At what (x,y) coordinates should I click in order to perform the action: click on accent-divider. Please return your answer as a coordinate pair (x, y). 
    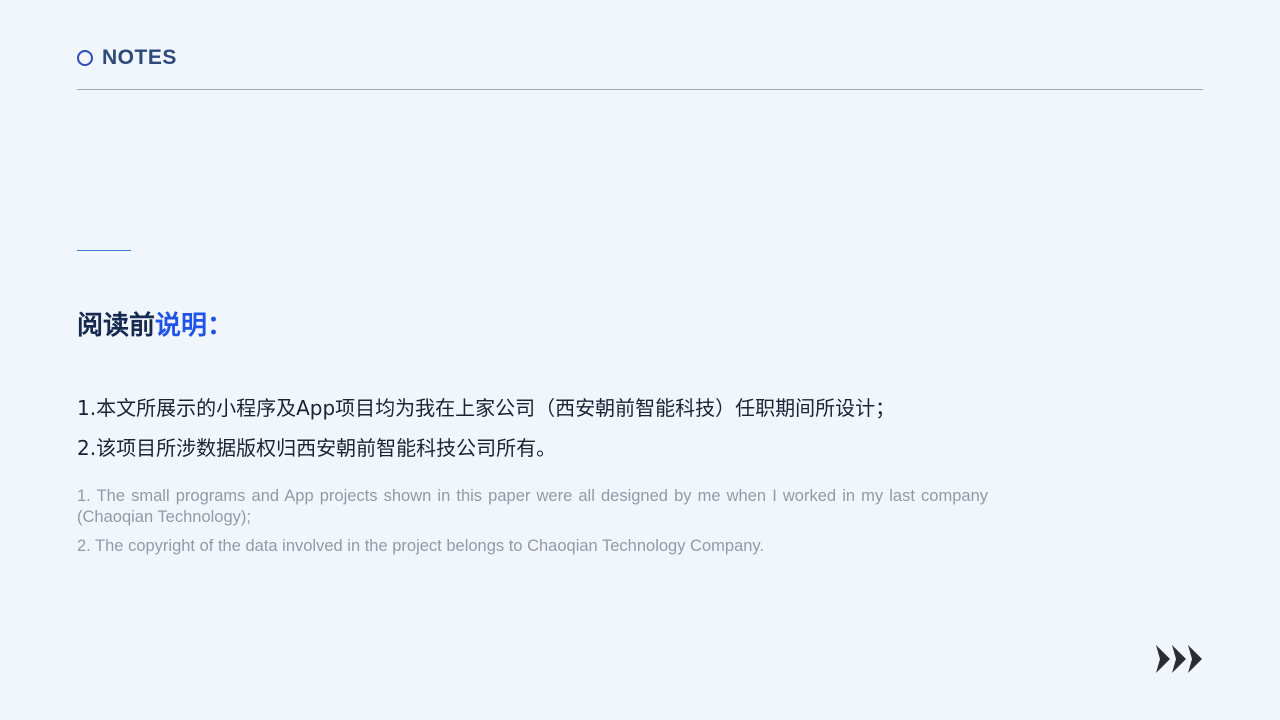
    Looking at the image, I should click on (104, 250).